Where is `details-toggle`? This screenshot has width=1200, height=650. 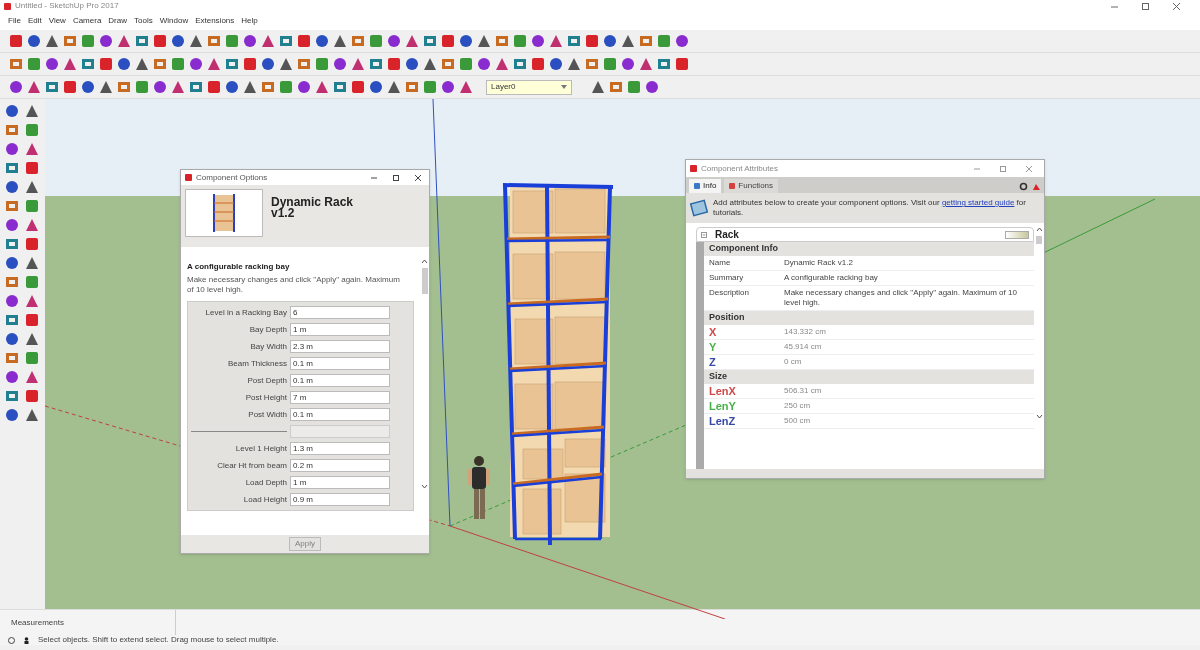 details-toggle is located at coordinates (1017, 234).